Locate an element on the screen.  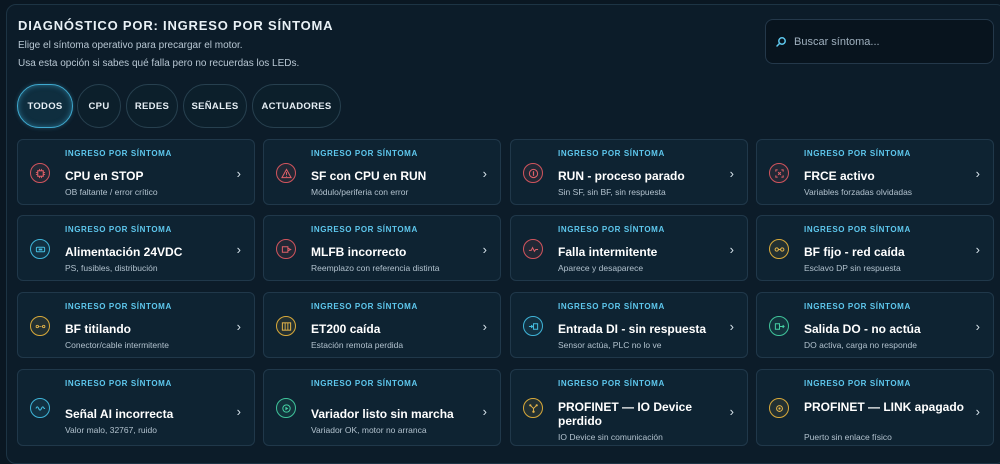
card-title: FRCE activo is located at coordinates (839, 176).